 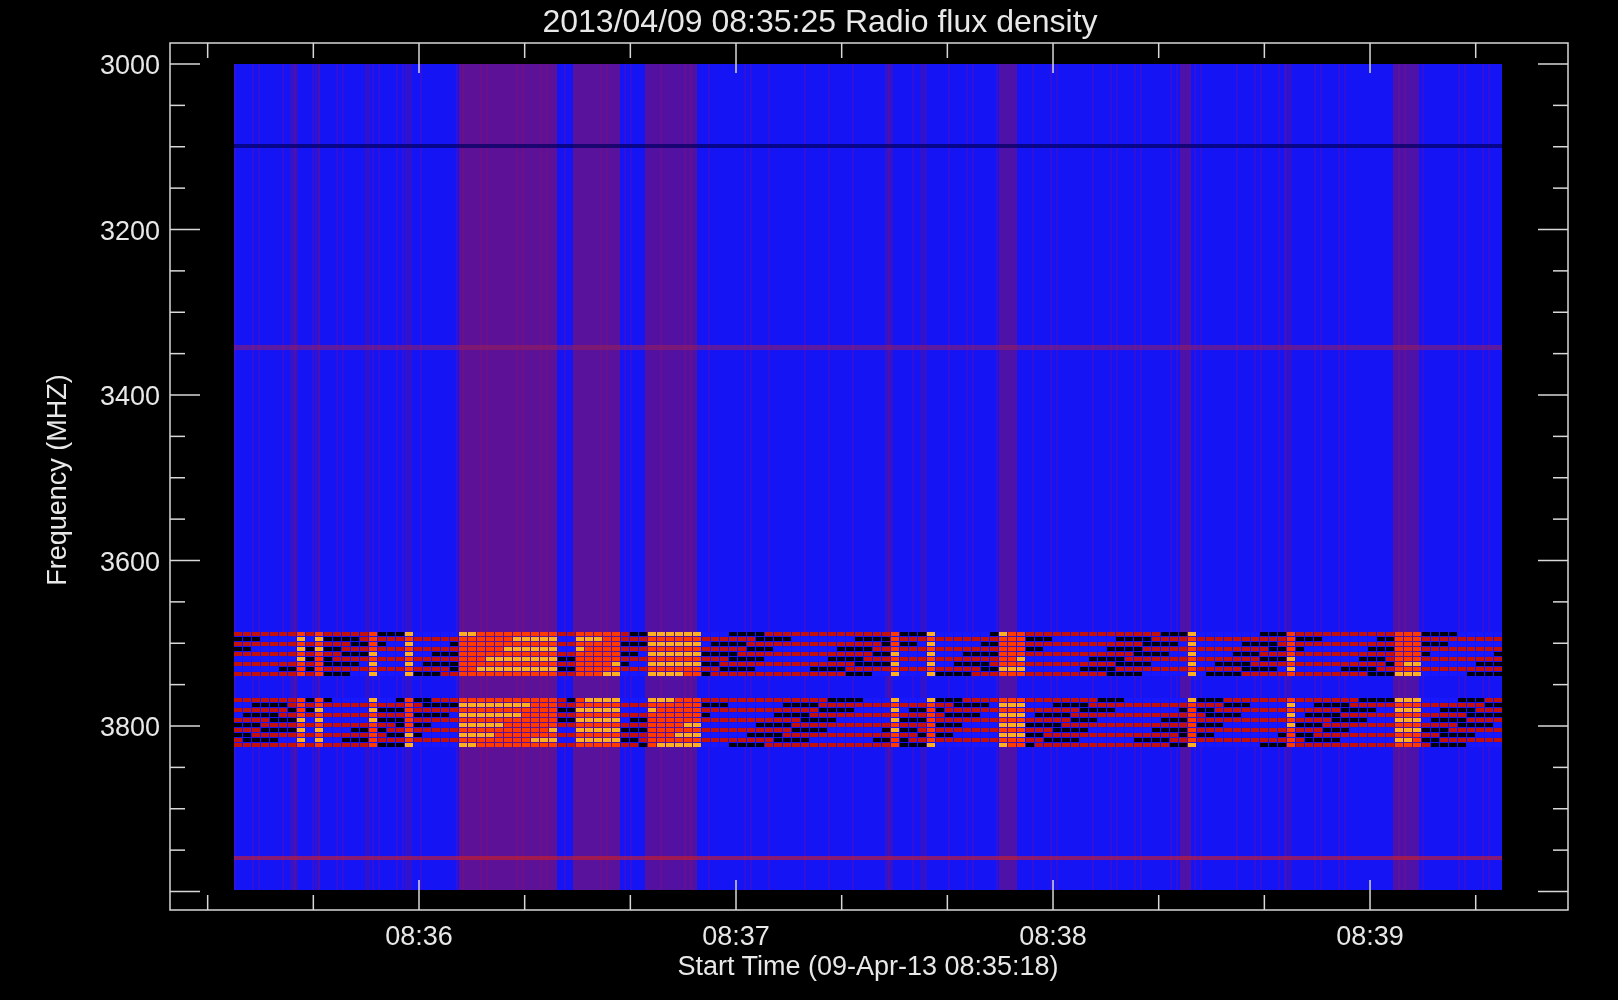 What do you see at coordinates (868, 966) in the screenshot?
I see `x-axis-label: Start Time (09-Apr-13 08:35:18)` at bounding box center [868, 966].